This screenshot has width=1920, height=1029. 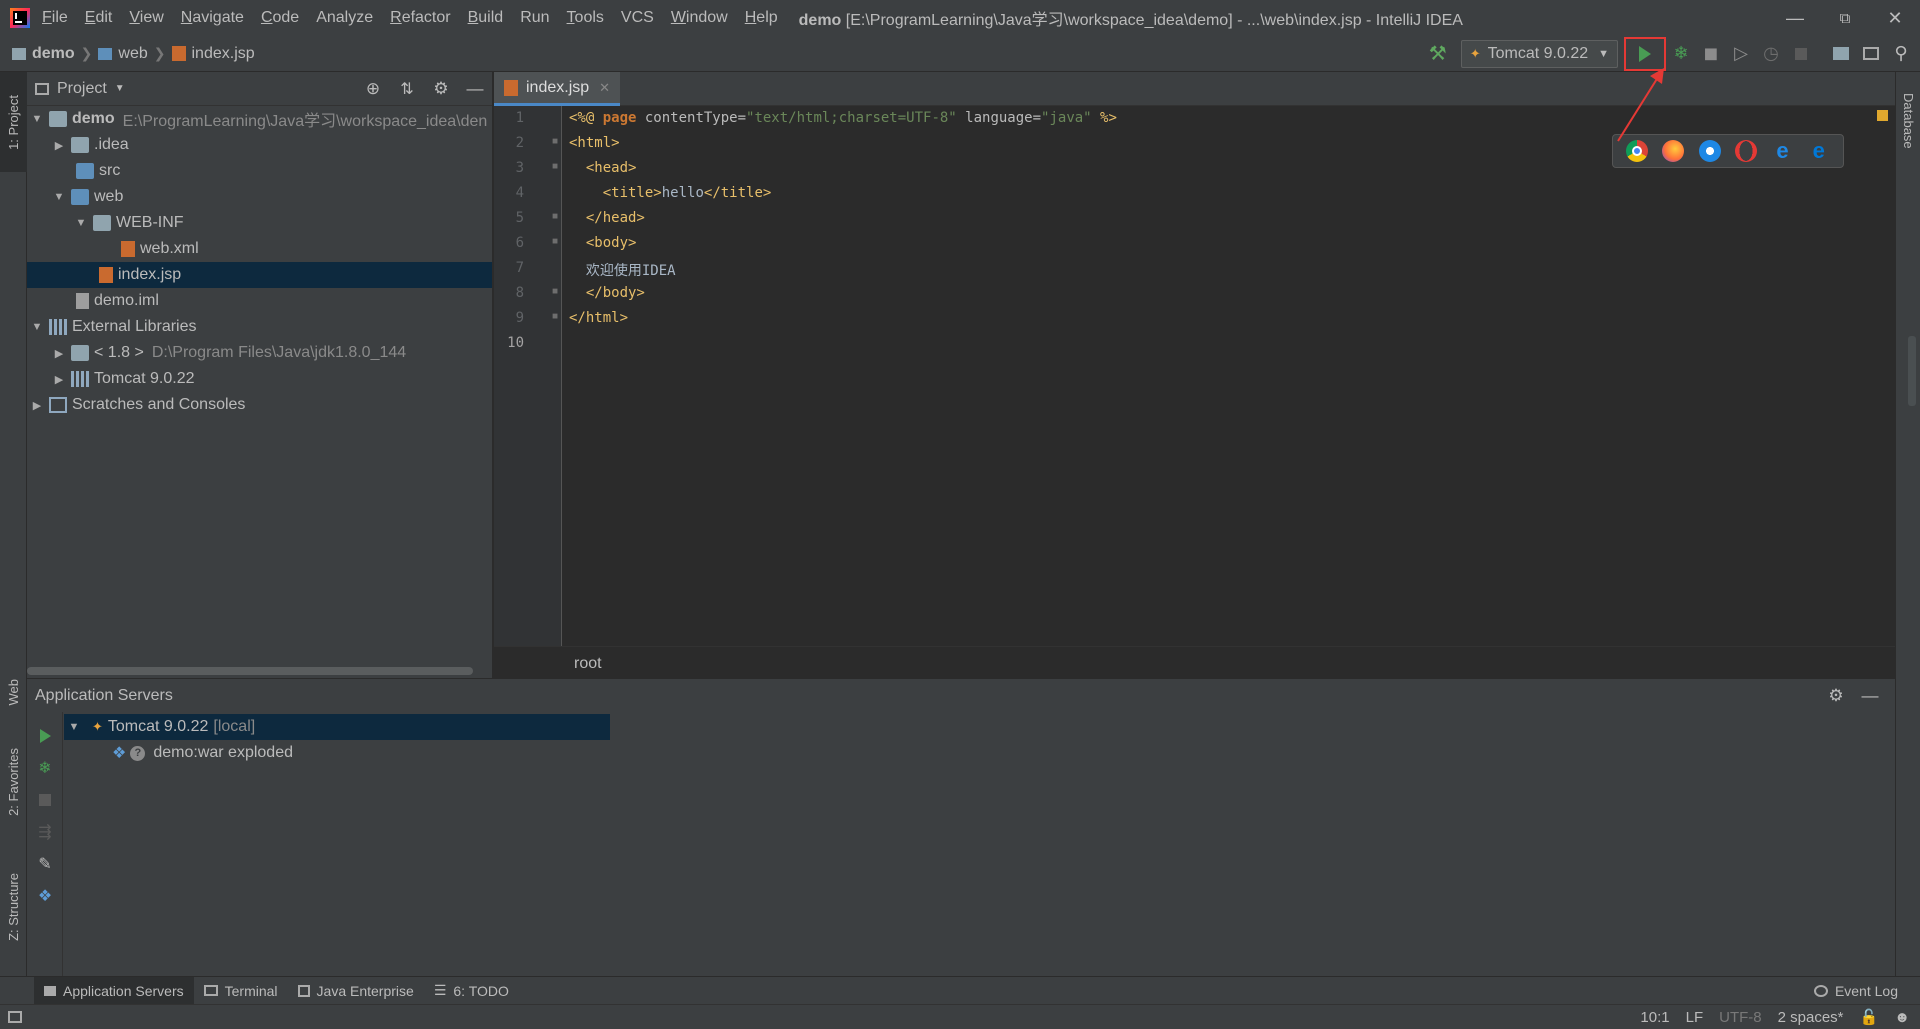 I want to click on menu-run: Run, so click(x=534, y=18).